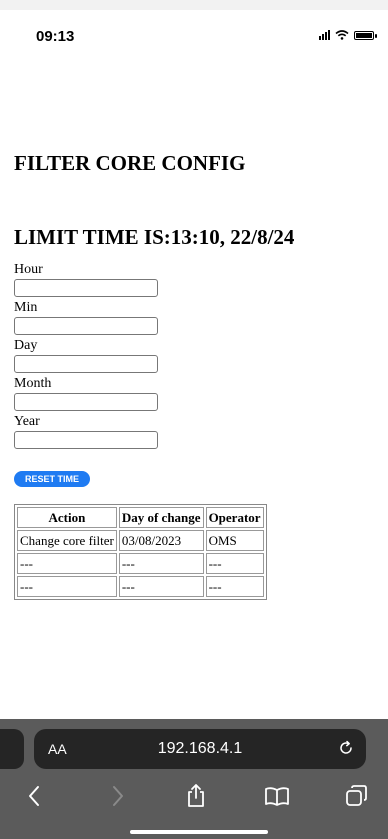 This screenshot has height=839, width=388. I want to click on month-input, so click(86, 402).